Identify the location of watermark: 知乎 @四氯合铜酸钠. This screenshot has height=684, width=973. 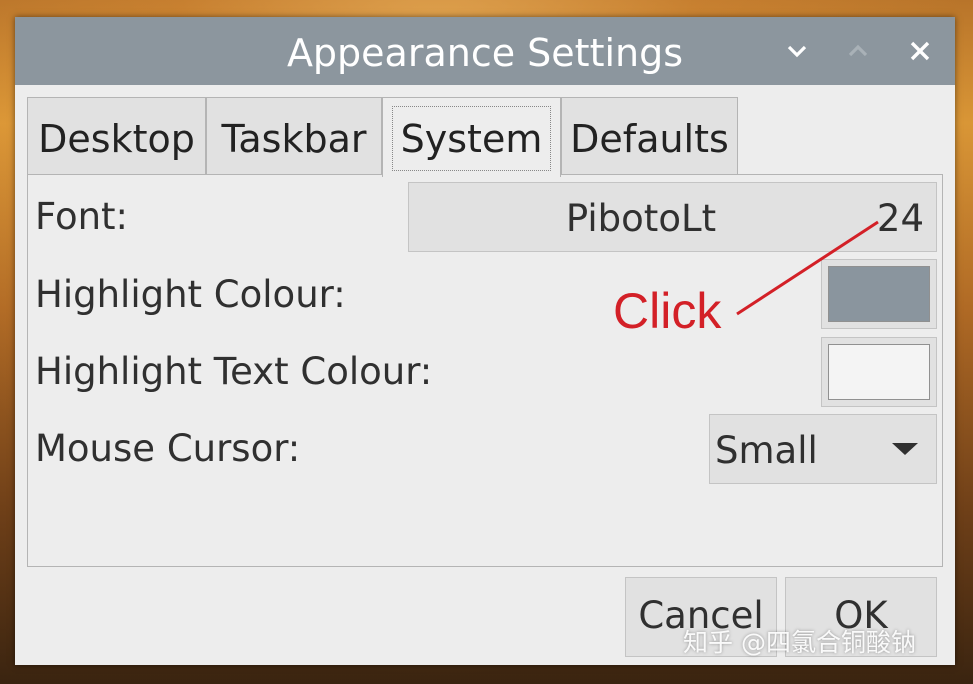
(799, 642).